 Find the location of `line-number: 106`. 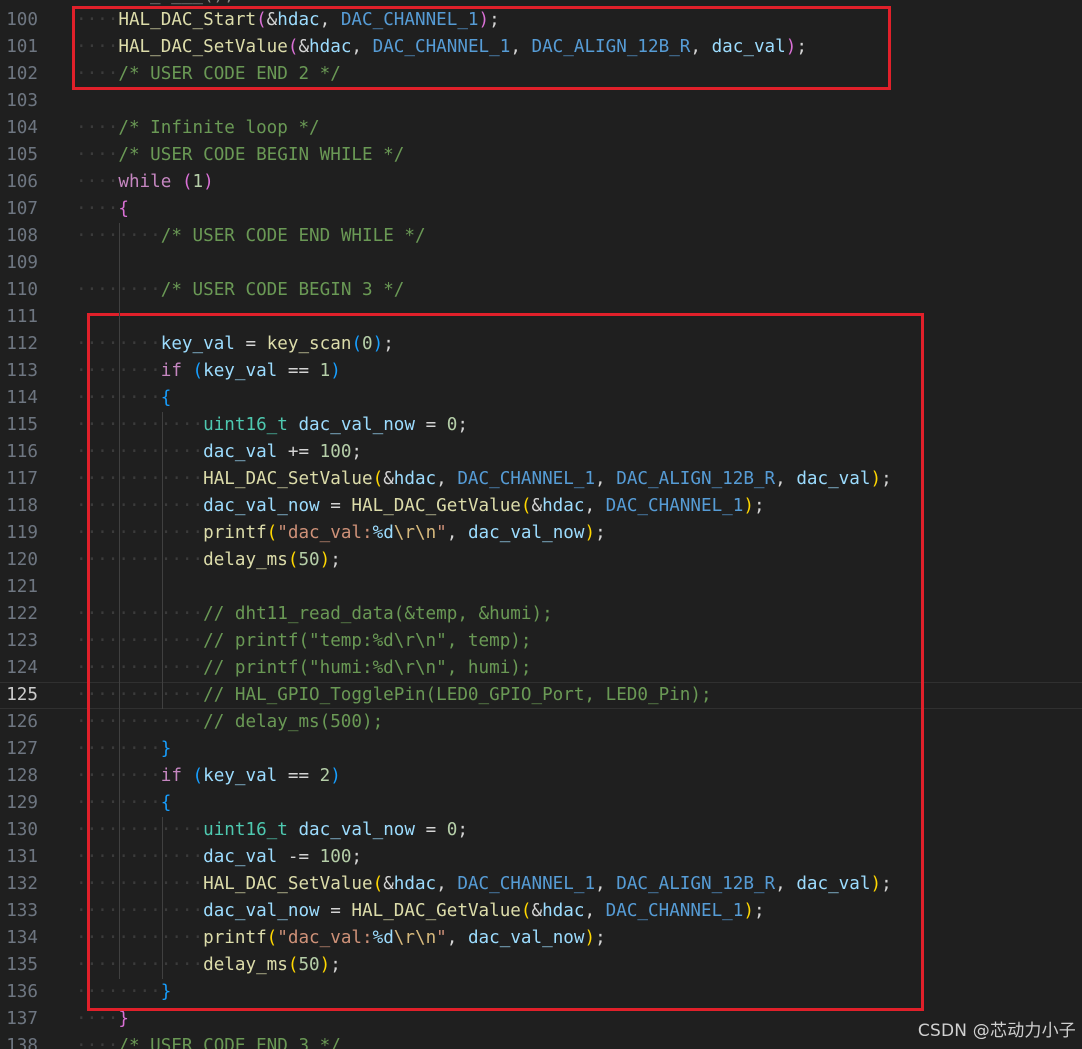

line-number: 106 is located at coordinates (22, 182).